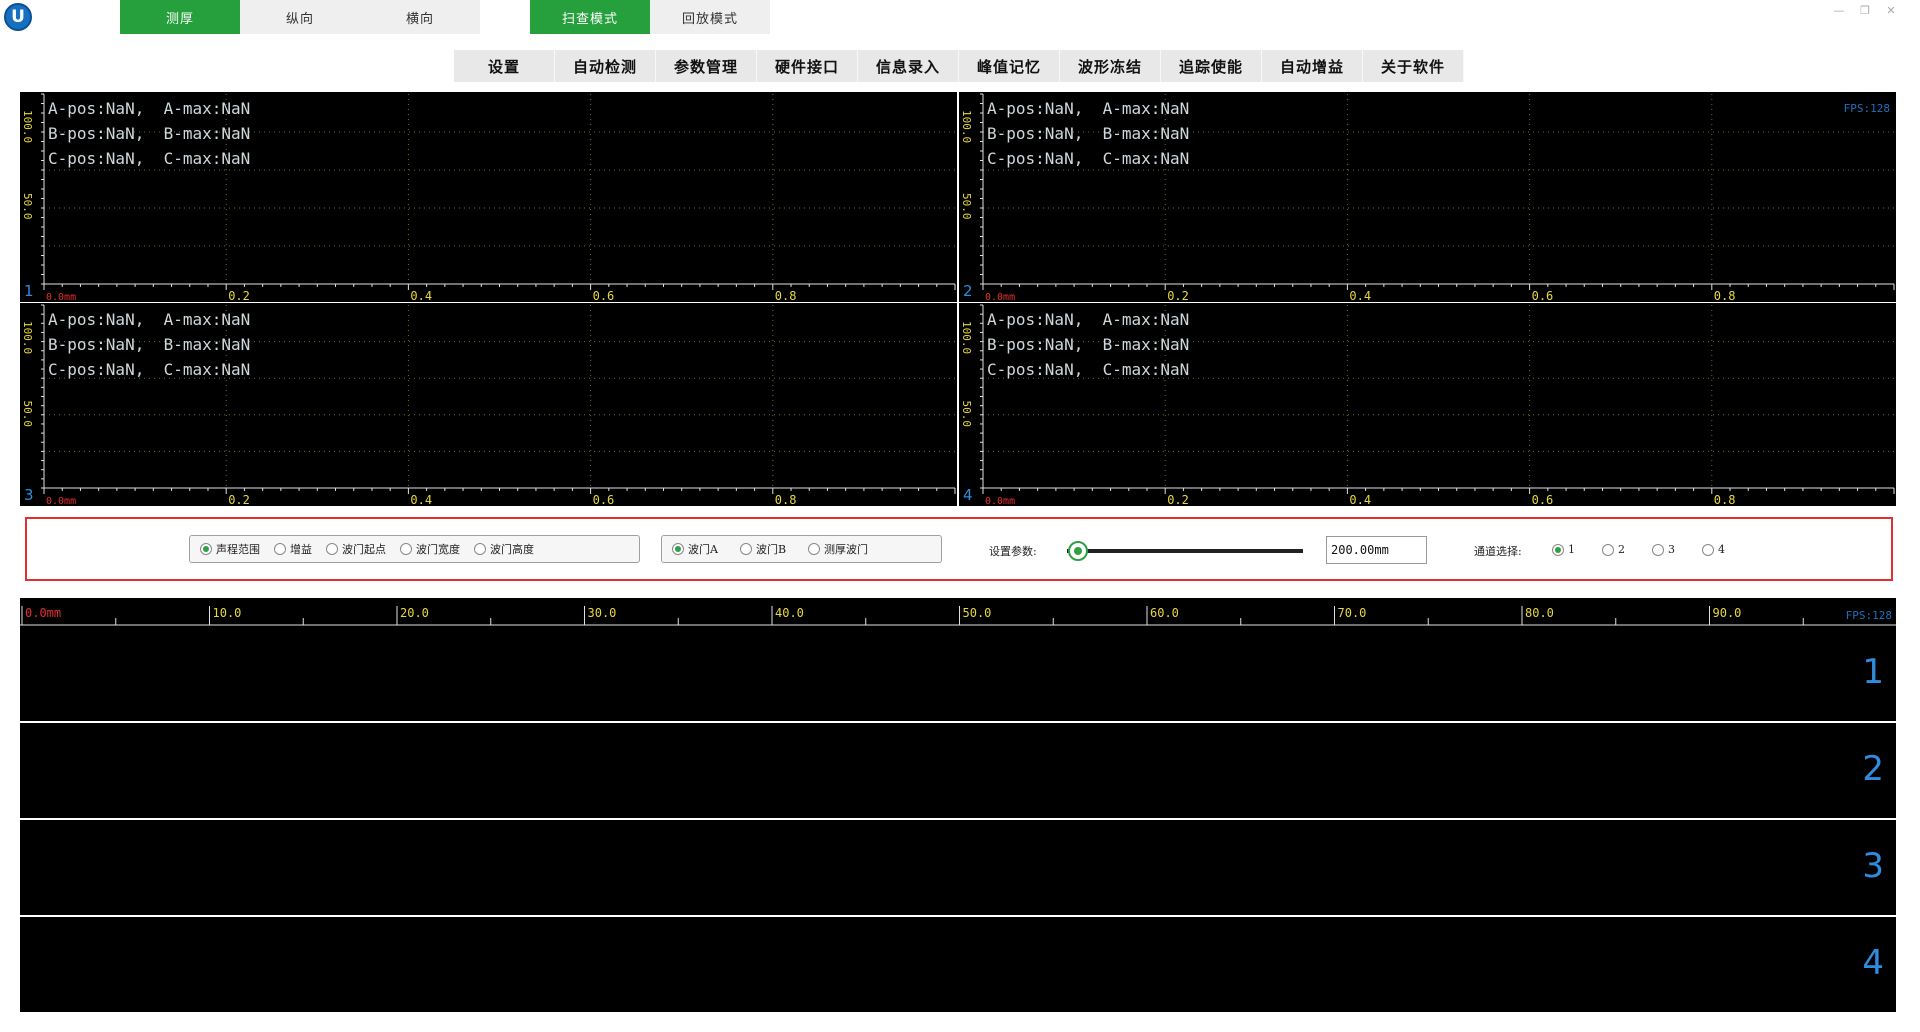 This screenshot has height=1032, width=1920. I want to click on logo-letter: U, so click(18, 17).